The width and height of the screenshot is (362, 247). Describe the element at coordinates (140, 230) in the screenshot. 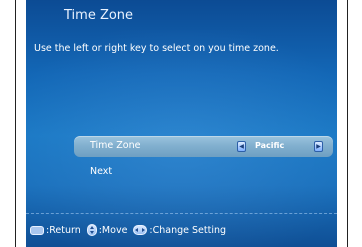

I see `left-right-button-icon` at that location.